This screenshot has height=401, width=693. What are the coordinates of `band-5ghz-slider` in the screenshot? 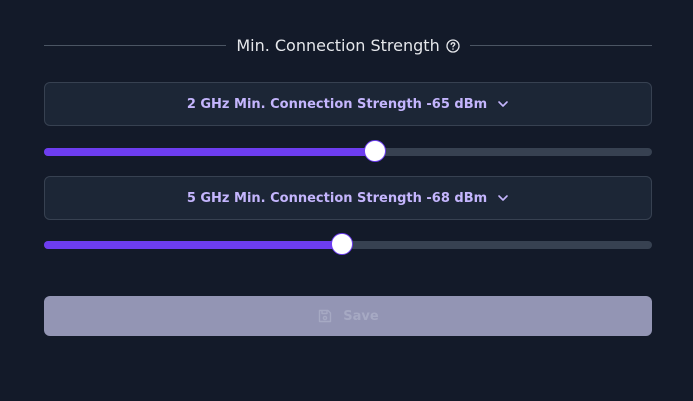 It's located at (348, 245).